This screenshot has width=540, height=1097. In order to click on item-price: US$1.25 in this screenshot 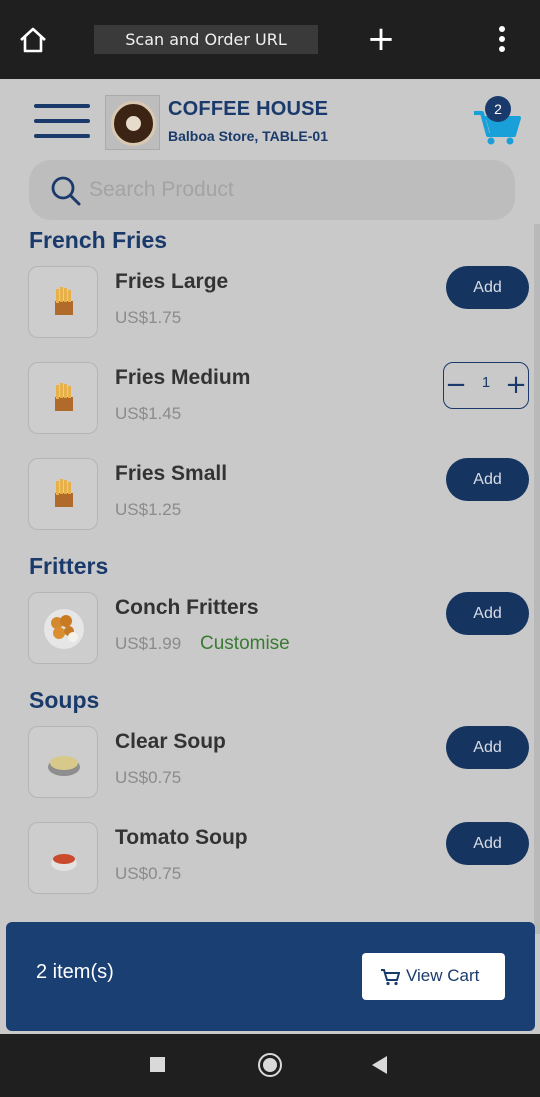, I will do `click(148, 509)`.